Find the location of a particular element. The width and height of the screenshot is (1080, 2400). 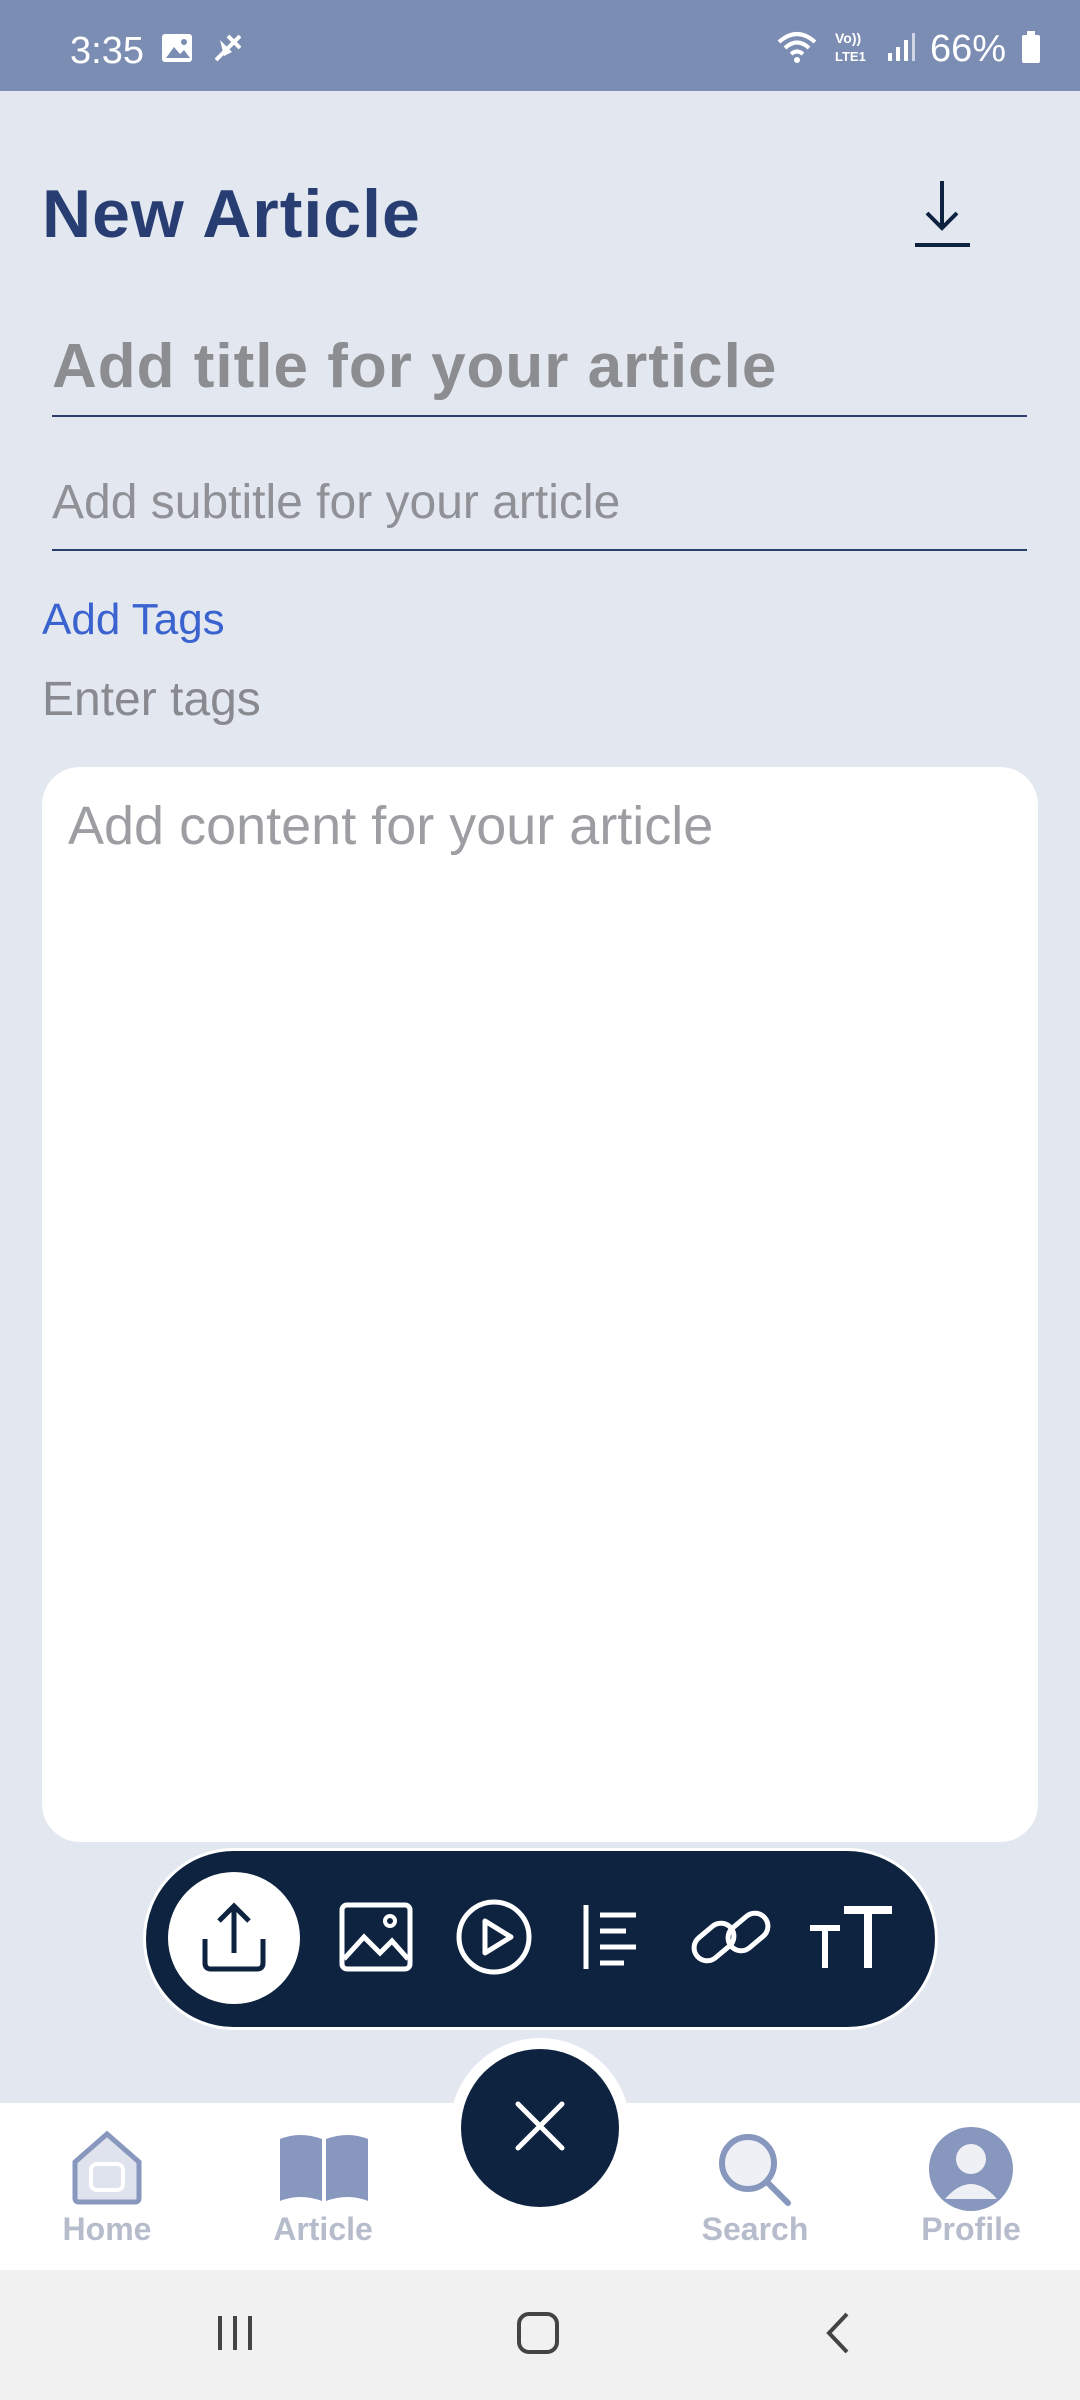

signal-icon is located at coordinates (901, 49).